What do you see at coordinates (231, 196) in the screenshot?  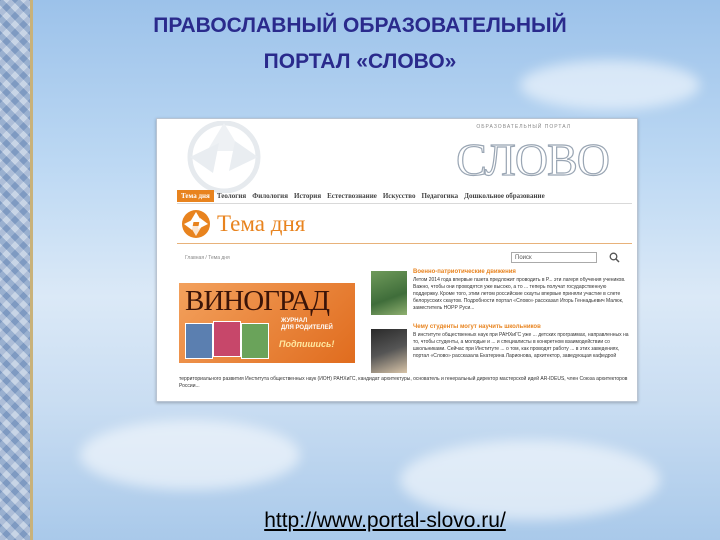 I see `nav-teologiya: Теология` at bounding box center [231, 196].